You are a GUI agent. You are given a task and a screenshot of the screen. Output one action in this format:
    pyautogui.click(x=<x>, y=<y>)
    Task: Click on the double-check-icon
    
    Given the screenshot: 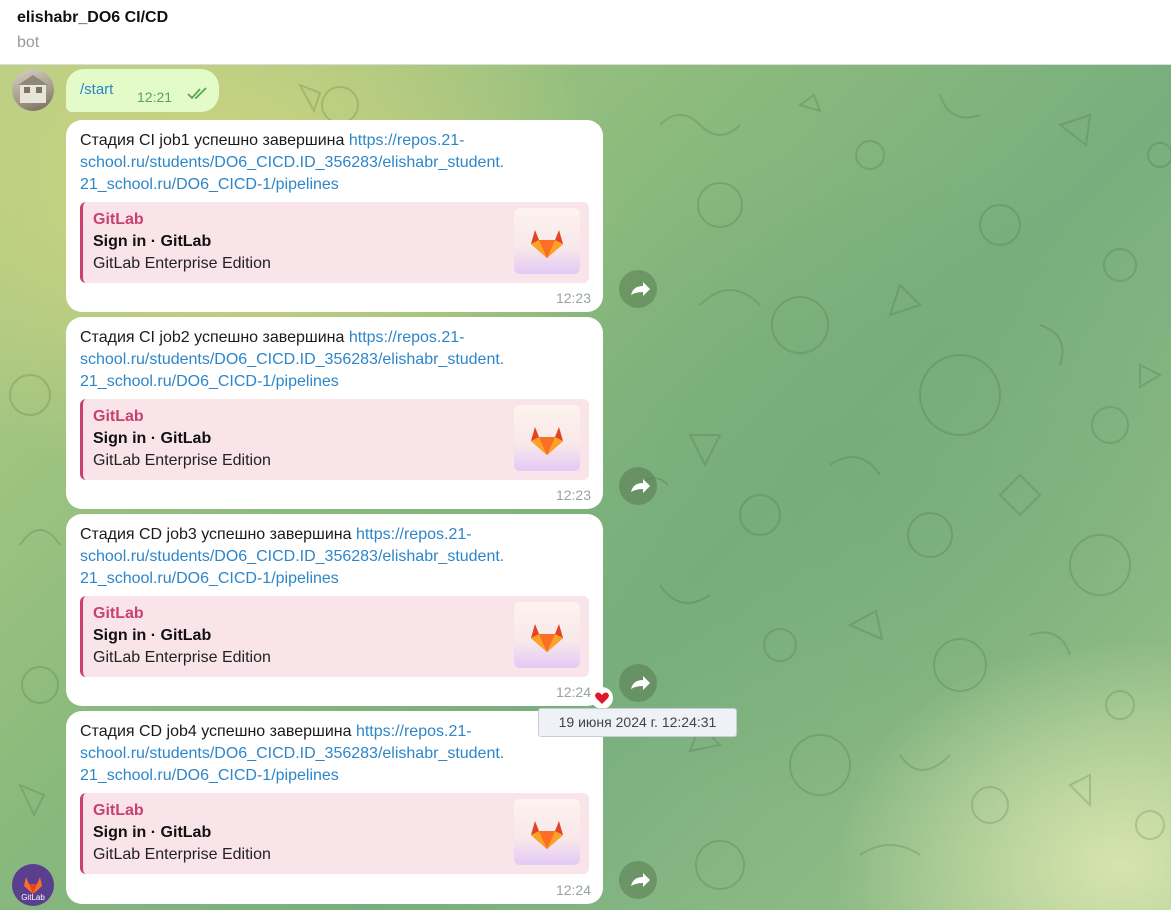 What is the action you would take?
    pyautogui.click(x=197, y=93)
    